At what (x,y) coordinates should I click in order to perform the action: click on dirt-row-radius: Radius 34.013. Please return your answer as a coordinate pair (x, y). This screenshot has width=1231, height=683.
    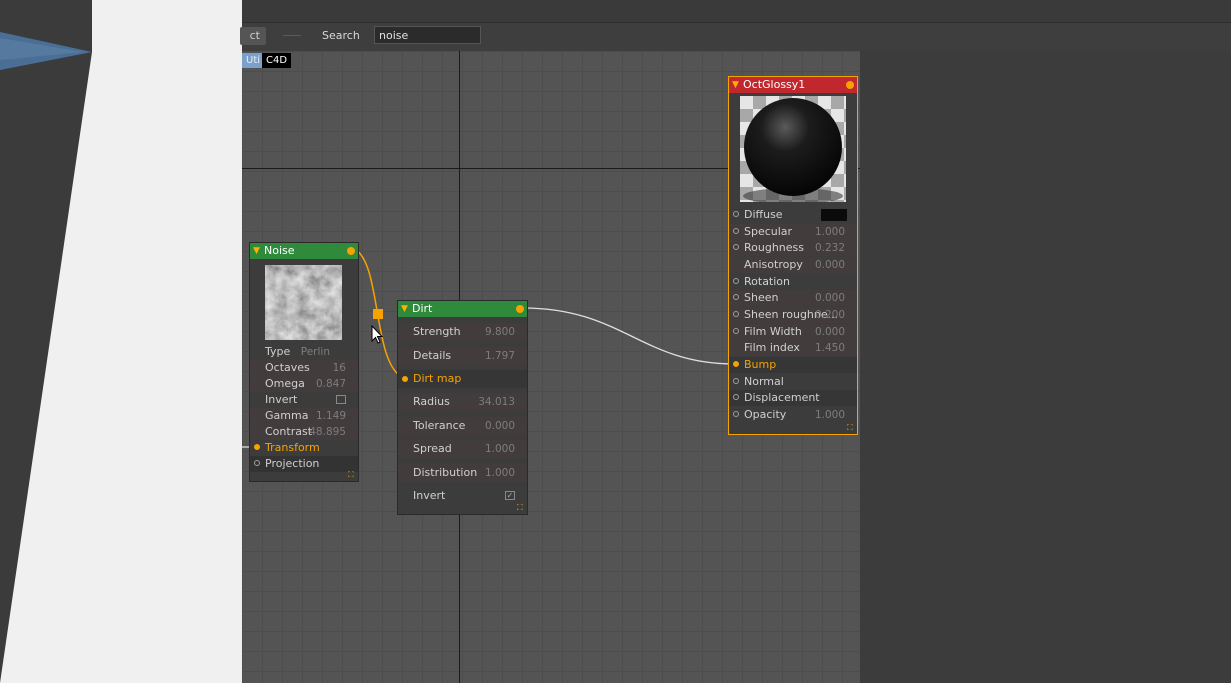
    Looking at the image, I should click on (462, 402).